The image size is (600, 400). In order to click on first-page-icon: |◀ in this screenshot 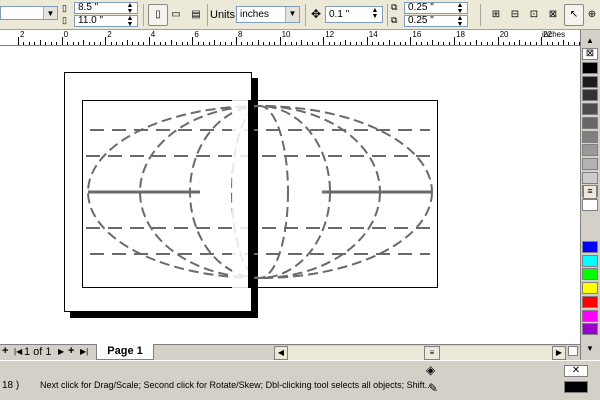, I will do `click(18, 352)`.